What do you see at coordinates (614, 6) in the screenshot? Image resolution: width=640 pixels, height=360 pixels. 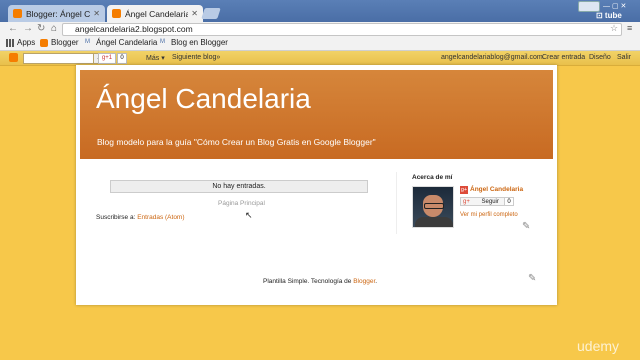 I see `window-controls-icon: — ▢ ✕` at bounding box center [614, 6].